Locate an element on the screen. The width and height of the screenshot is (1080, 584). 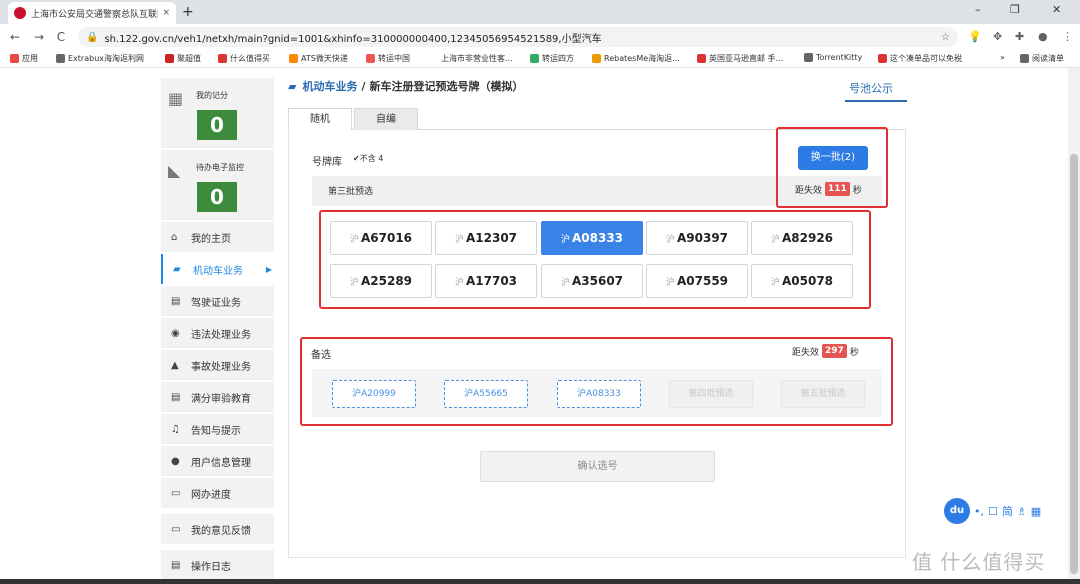
floating-toolbar: du •, ☐ 简 ♗ ▦ is located at coordinates (992, 511).